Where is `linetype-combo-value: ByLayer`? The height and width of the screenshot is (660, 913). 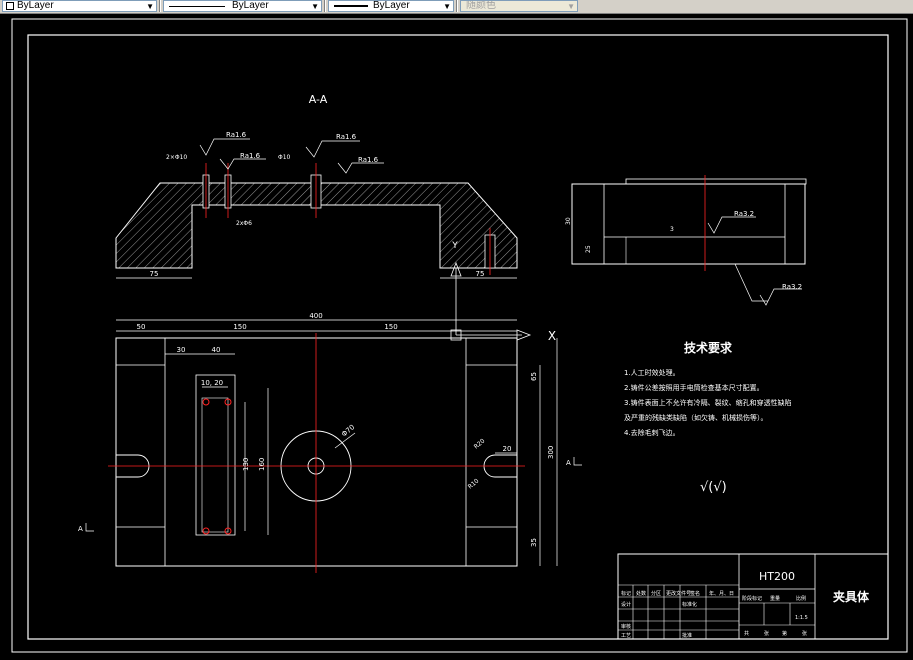
linetype-combo-value: ByLayer is located at coordinates (250, 5).